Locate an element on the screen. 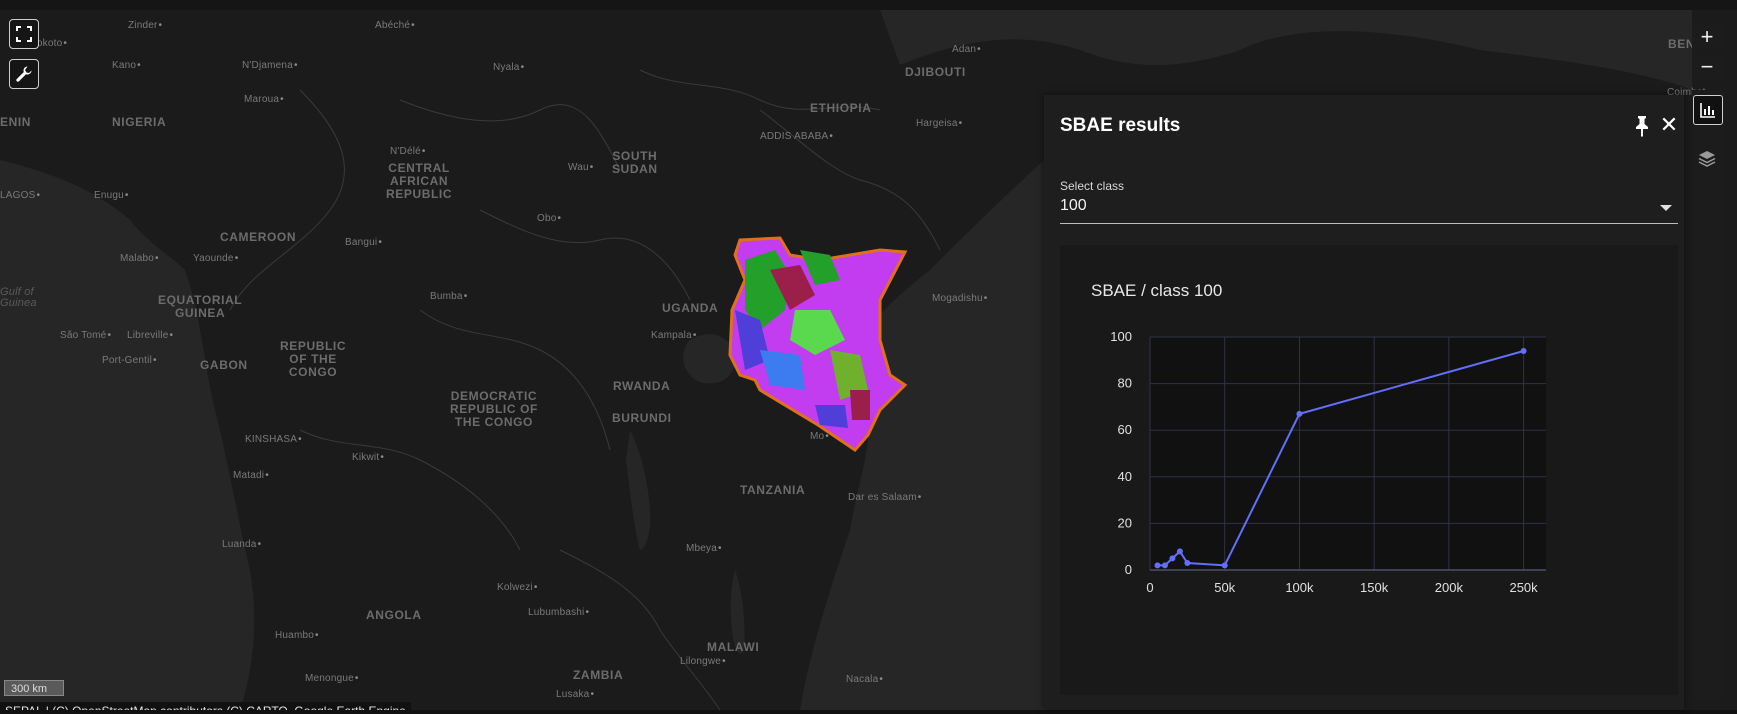 The height and width of the screenshot is (714, 1737). map-label: São Tomé is located at coordinates (85, 335).